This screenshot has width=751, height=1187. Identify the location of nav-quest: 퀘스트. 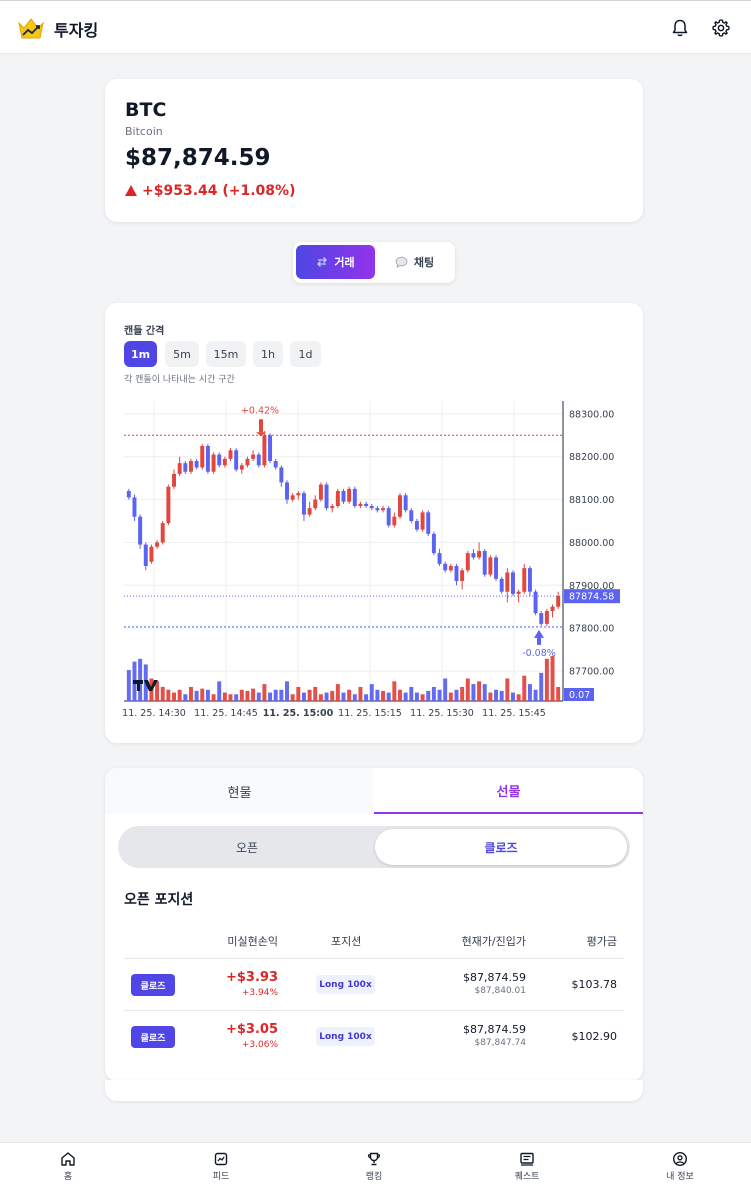
(527, 1166).